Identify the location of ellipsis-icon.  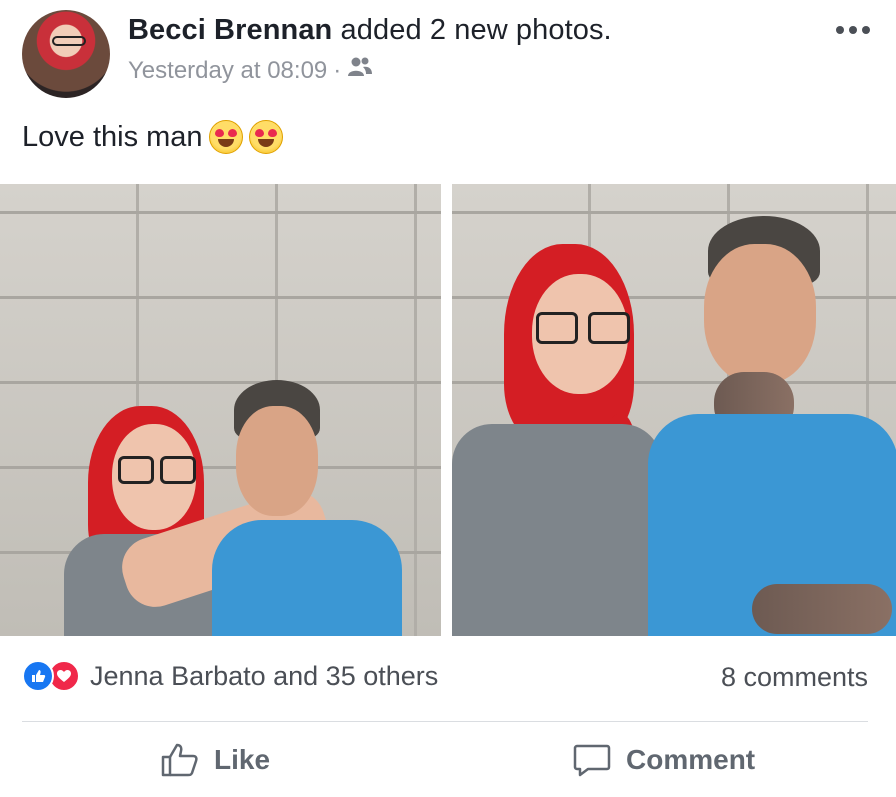
(853, 30).